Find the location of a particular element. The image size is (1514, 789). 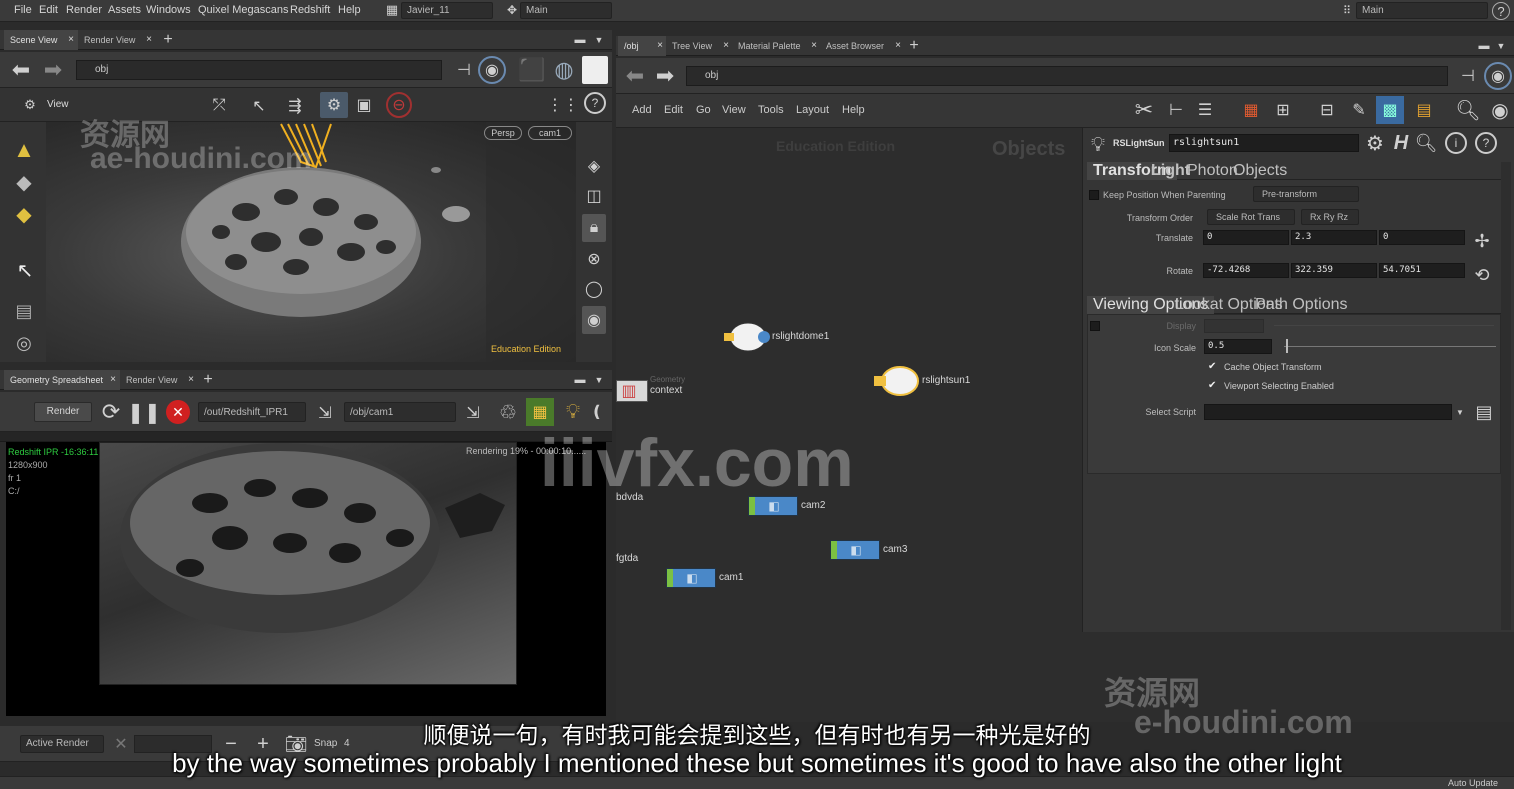

camera-menu: cam1 is located at coordinates (550, 133).